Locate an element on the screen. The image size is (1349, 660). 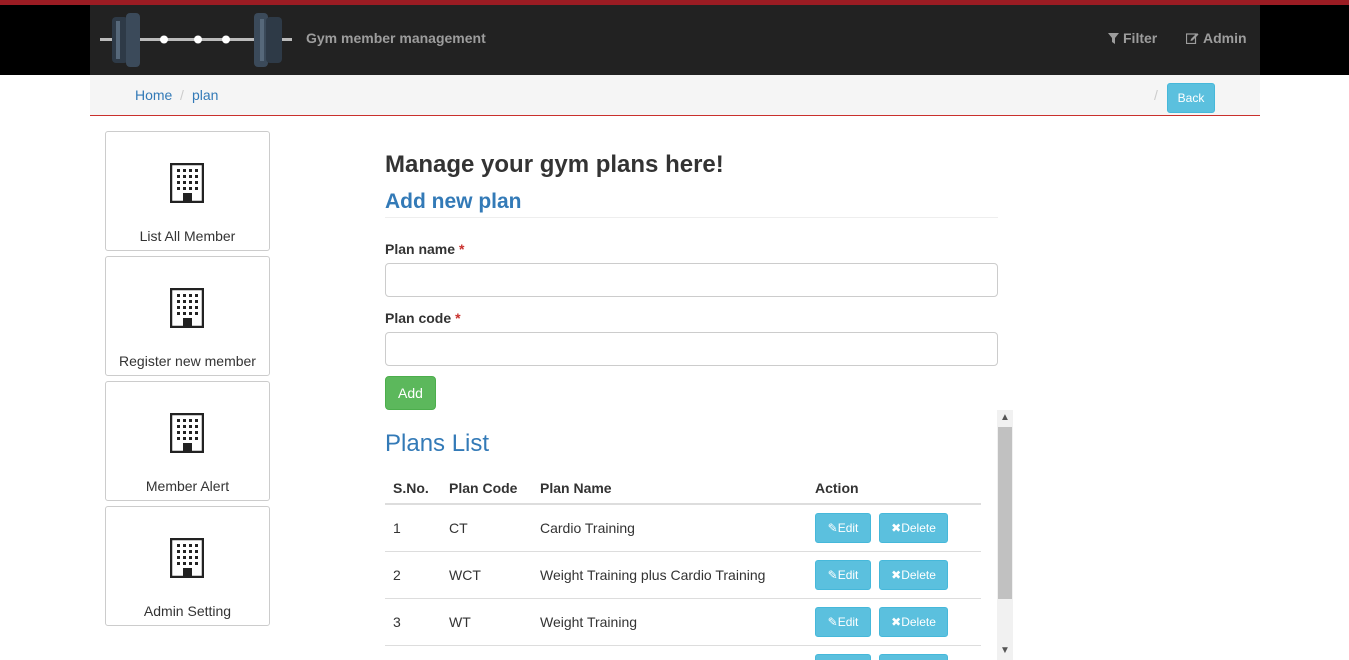
filter-label: Filter is located at coordinates (1140, 38).